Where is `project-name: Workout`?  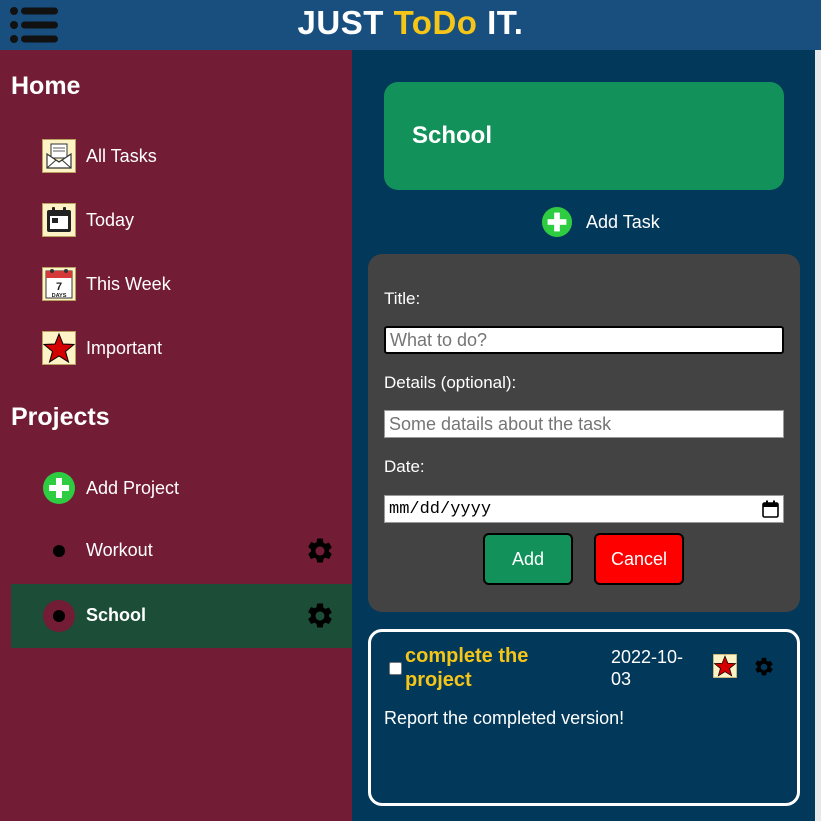
project-name: Workout is located at coordinates (119, 550).